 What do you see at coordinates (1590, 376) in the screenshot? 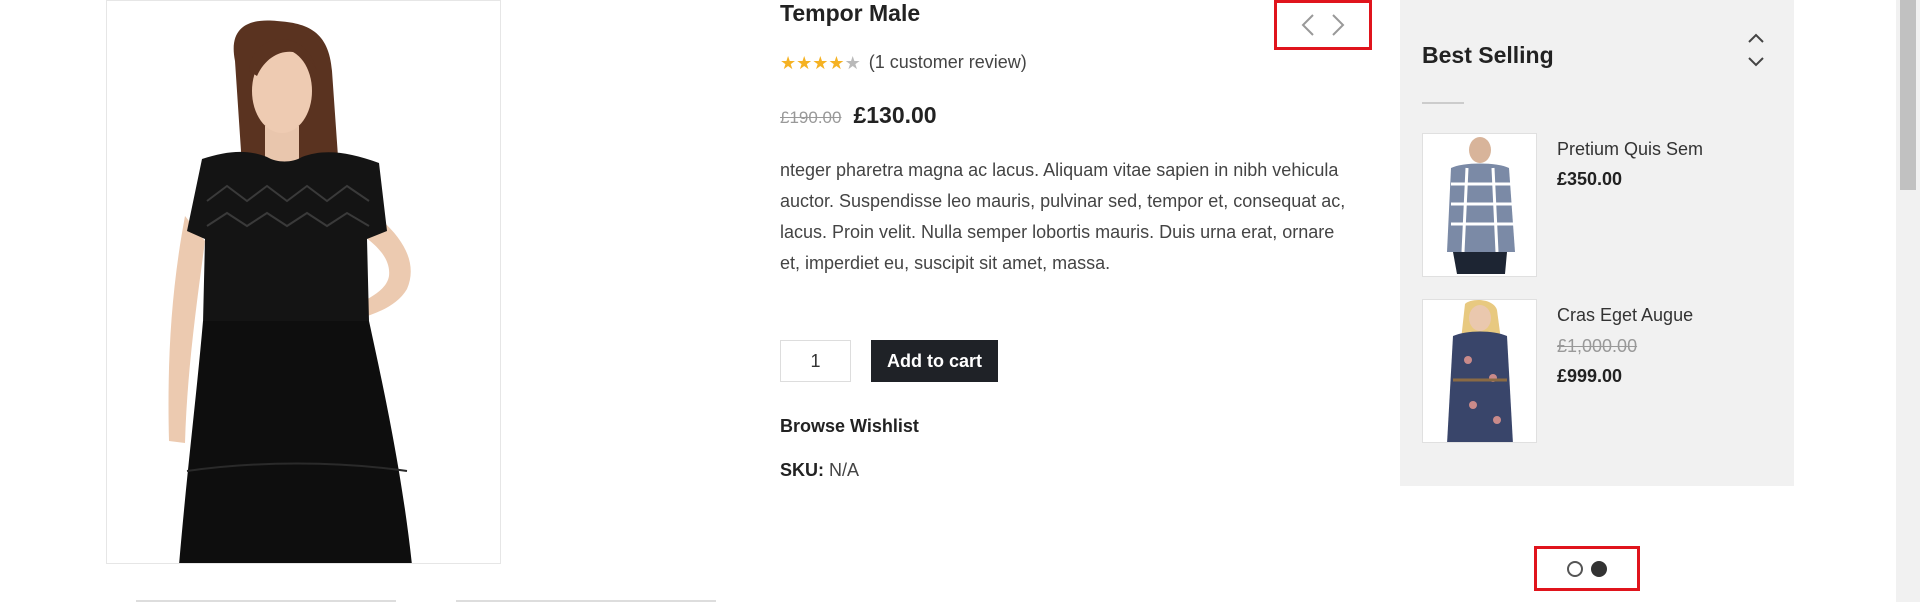
I see `widget-item-price: £999.00` at bounding box center [1590, 376].